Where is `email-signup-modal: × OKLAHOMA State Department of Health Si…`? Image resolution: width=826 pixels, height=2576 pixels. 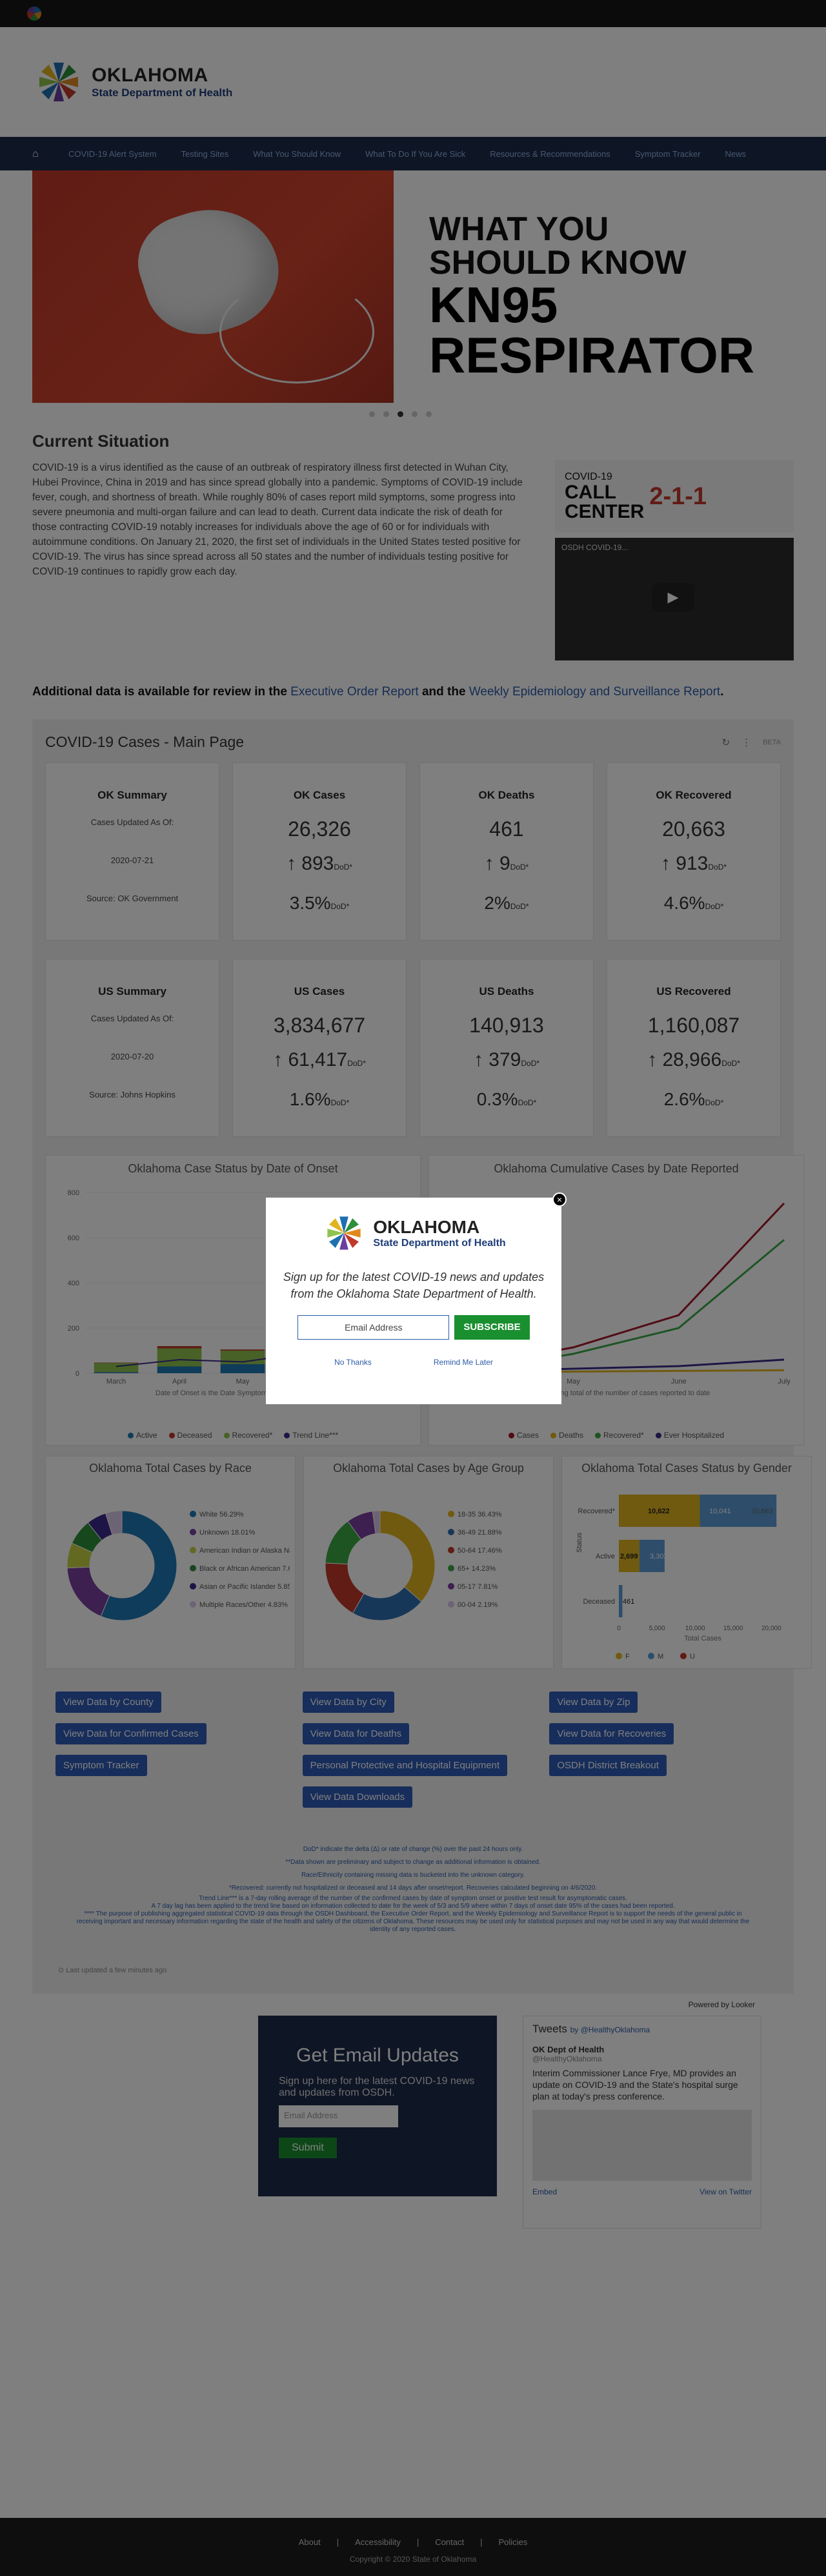 email-signup-modal: × OKLAHOMA State Department of Health Si… is located at coordinates (416, 1298).